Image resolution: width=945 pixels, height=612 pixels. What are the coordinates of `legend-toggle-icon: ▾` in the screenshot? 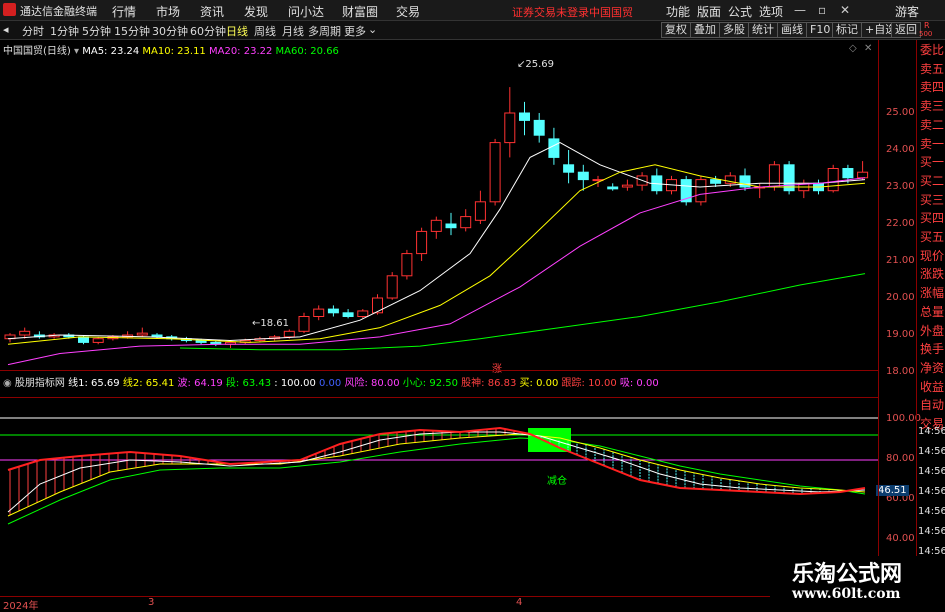 It's located at (76, 51).